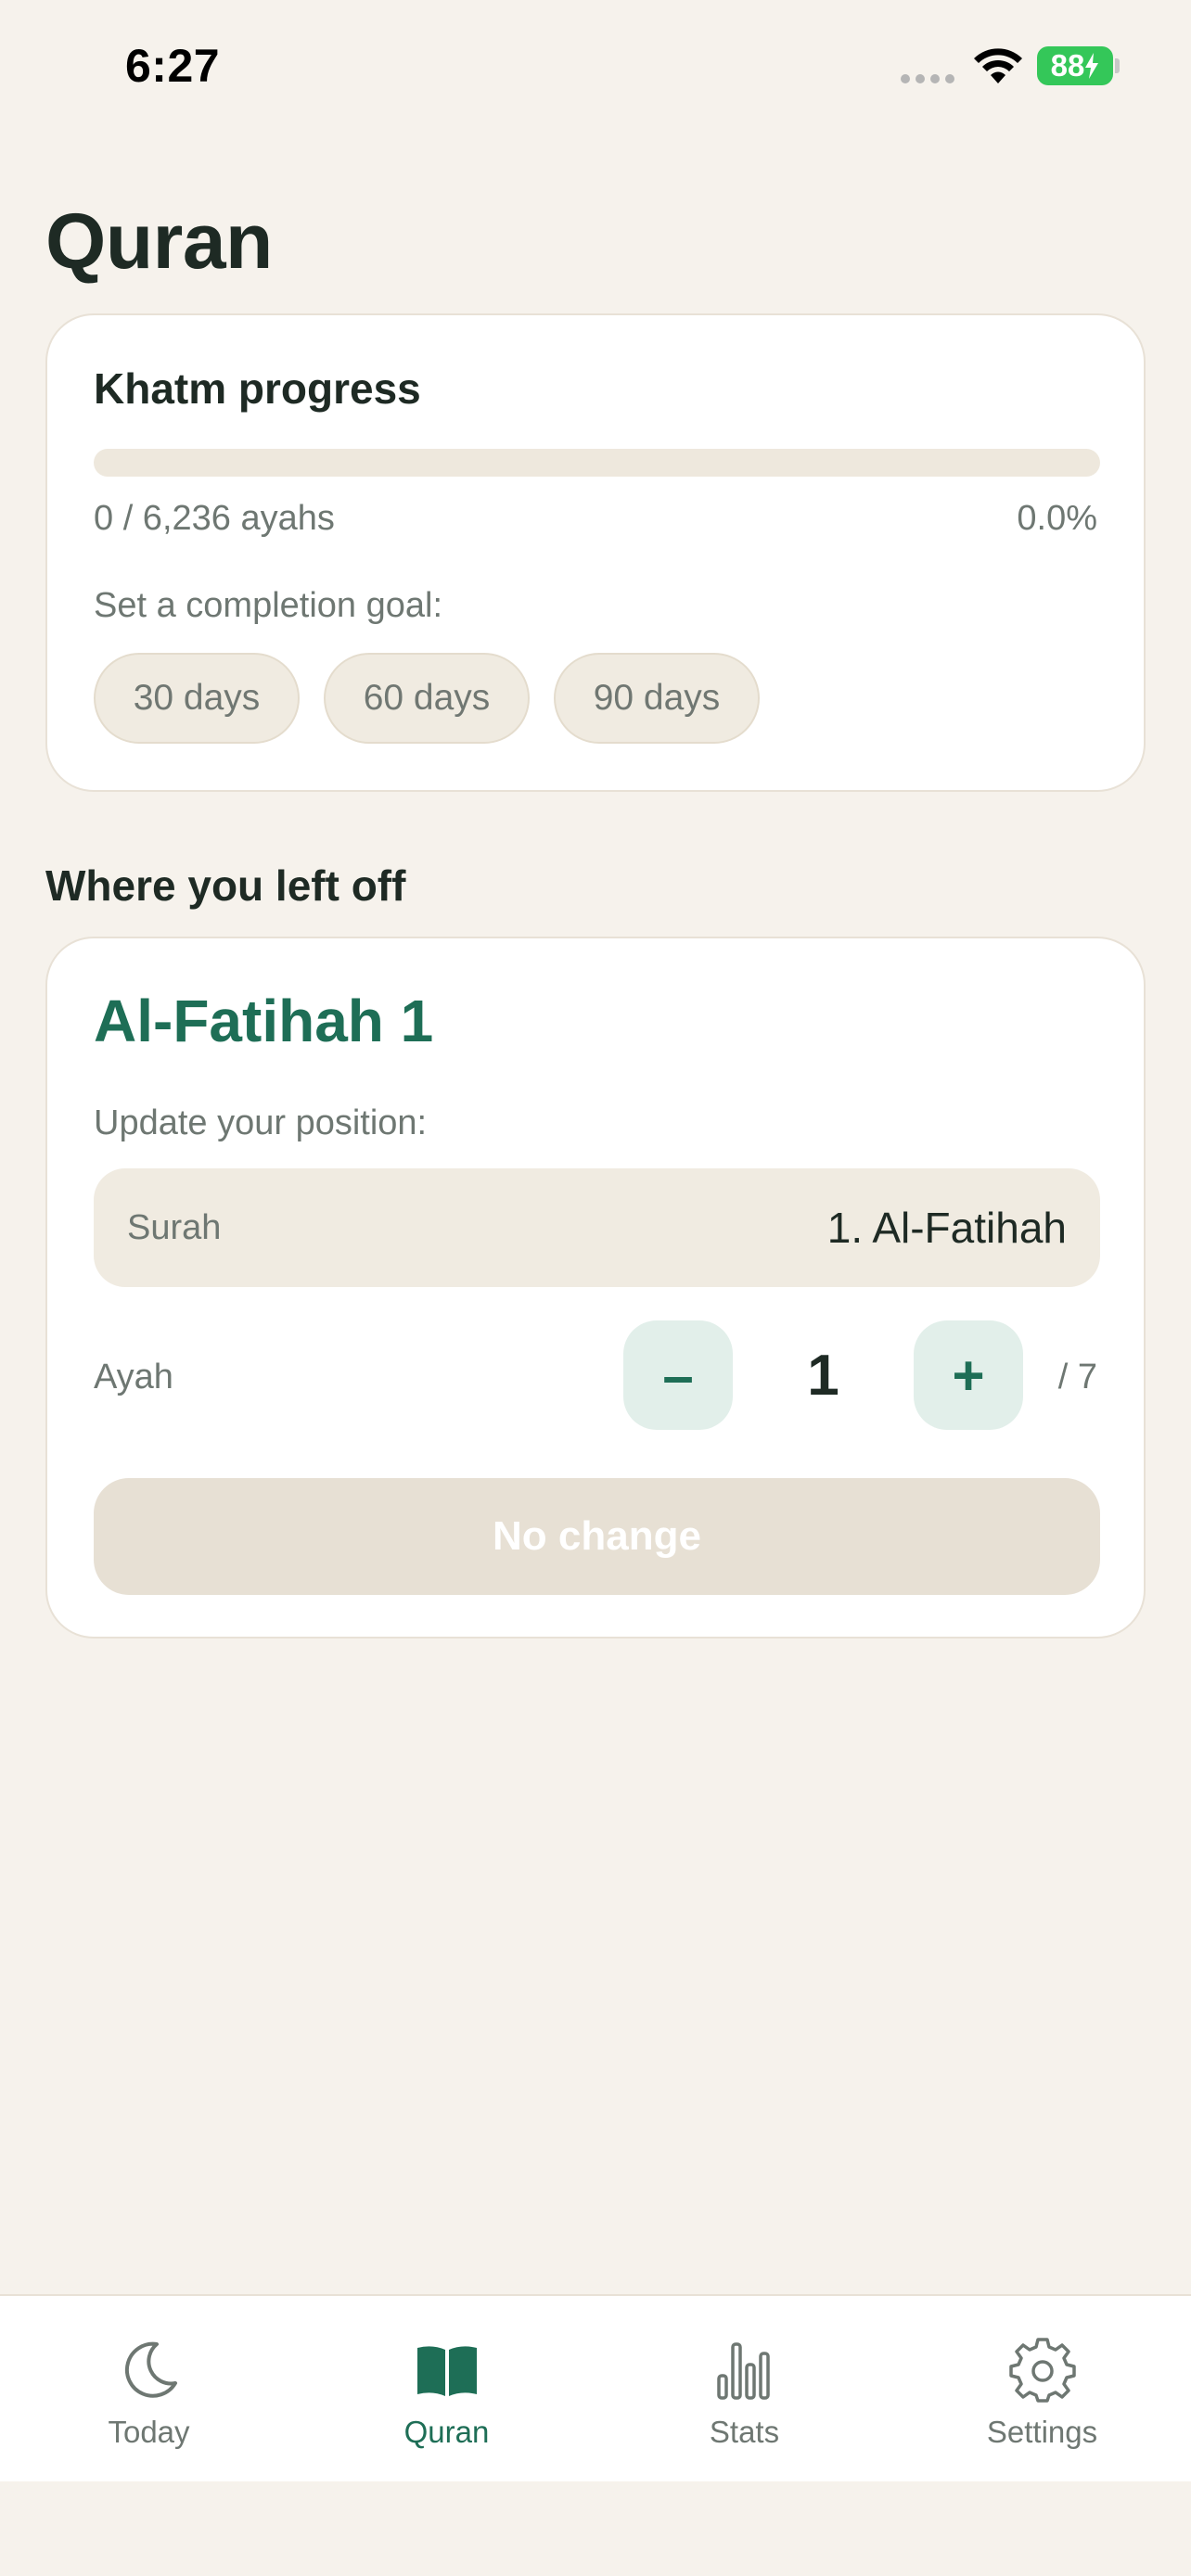 The image size is (1191, 2576). What do you see at coordinates (597, 1537) in the screenshot?
I see `update-position-button: No change` at bounding box center [597, 1537].